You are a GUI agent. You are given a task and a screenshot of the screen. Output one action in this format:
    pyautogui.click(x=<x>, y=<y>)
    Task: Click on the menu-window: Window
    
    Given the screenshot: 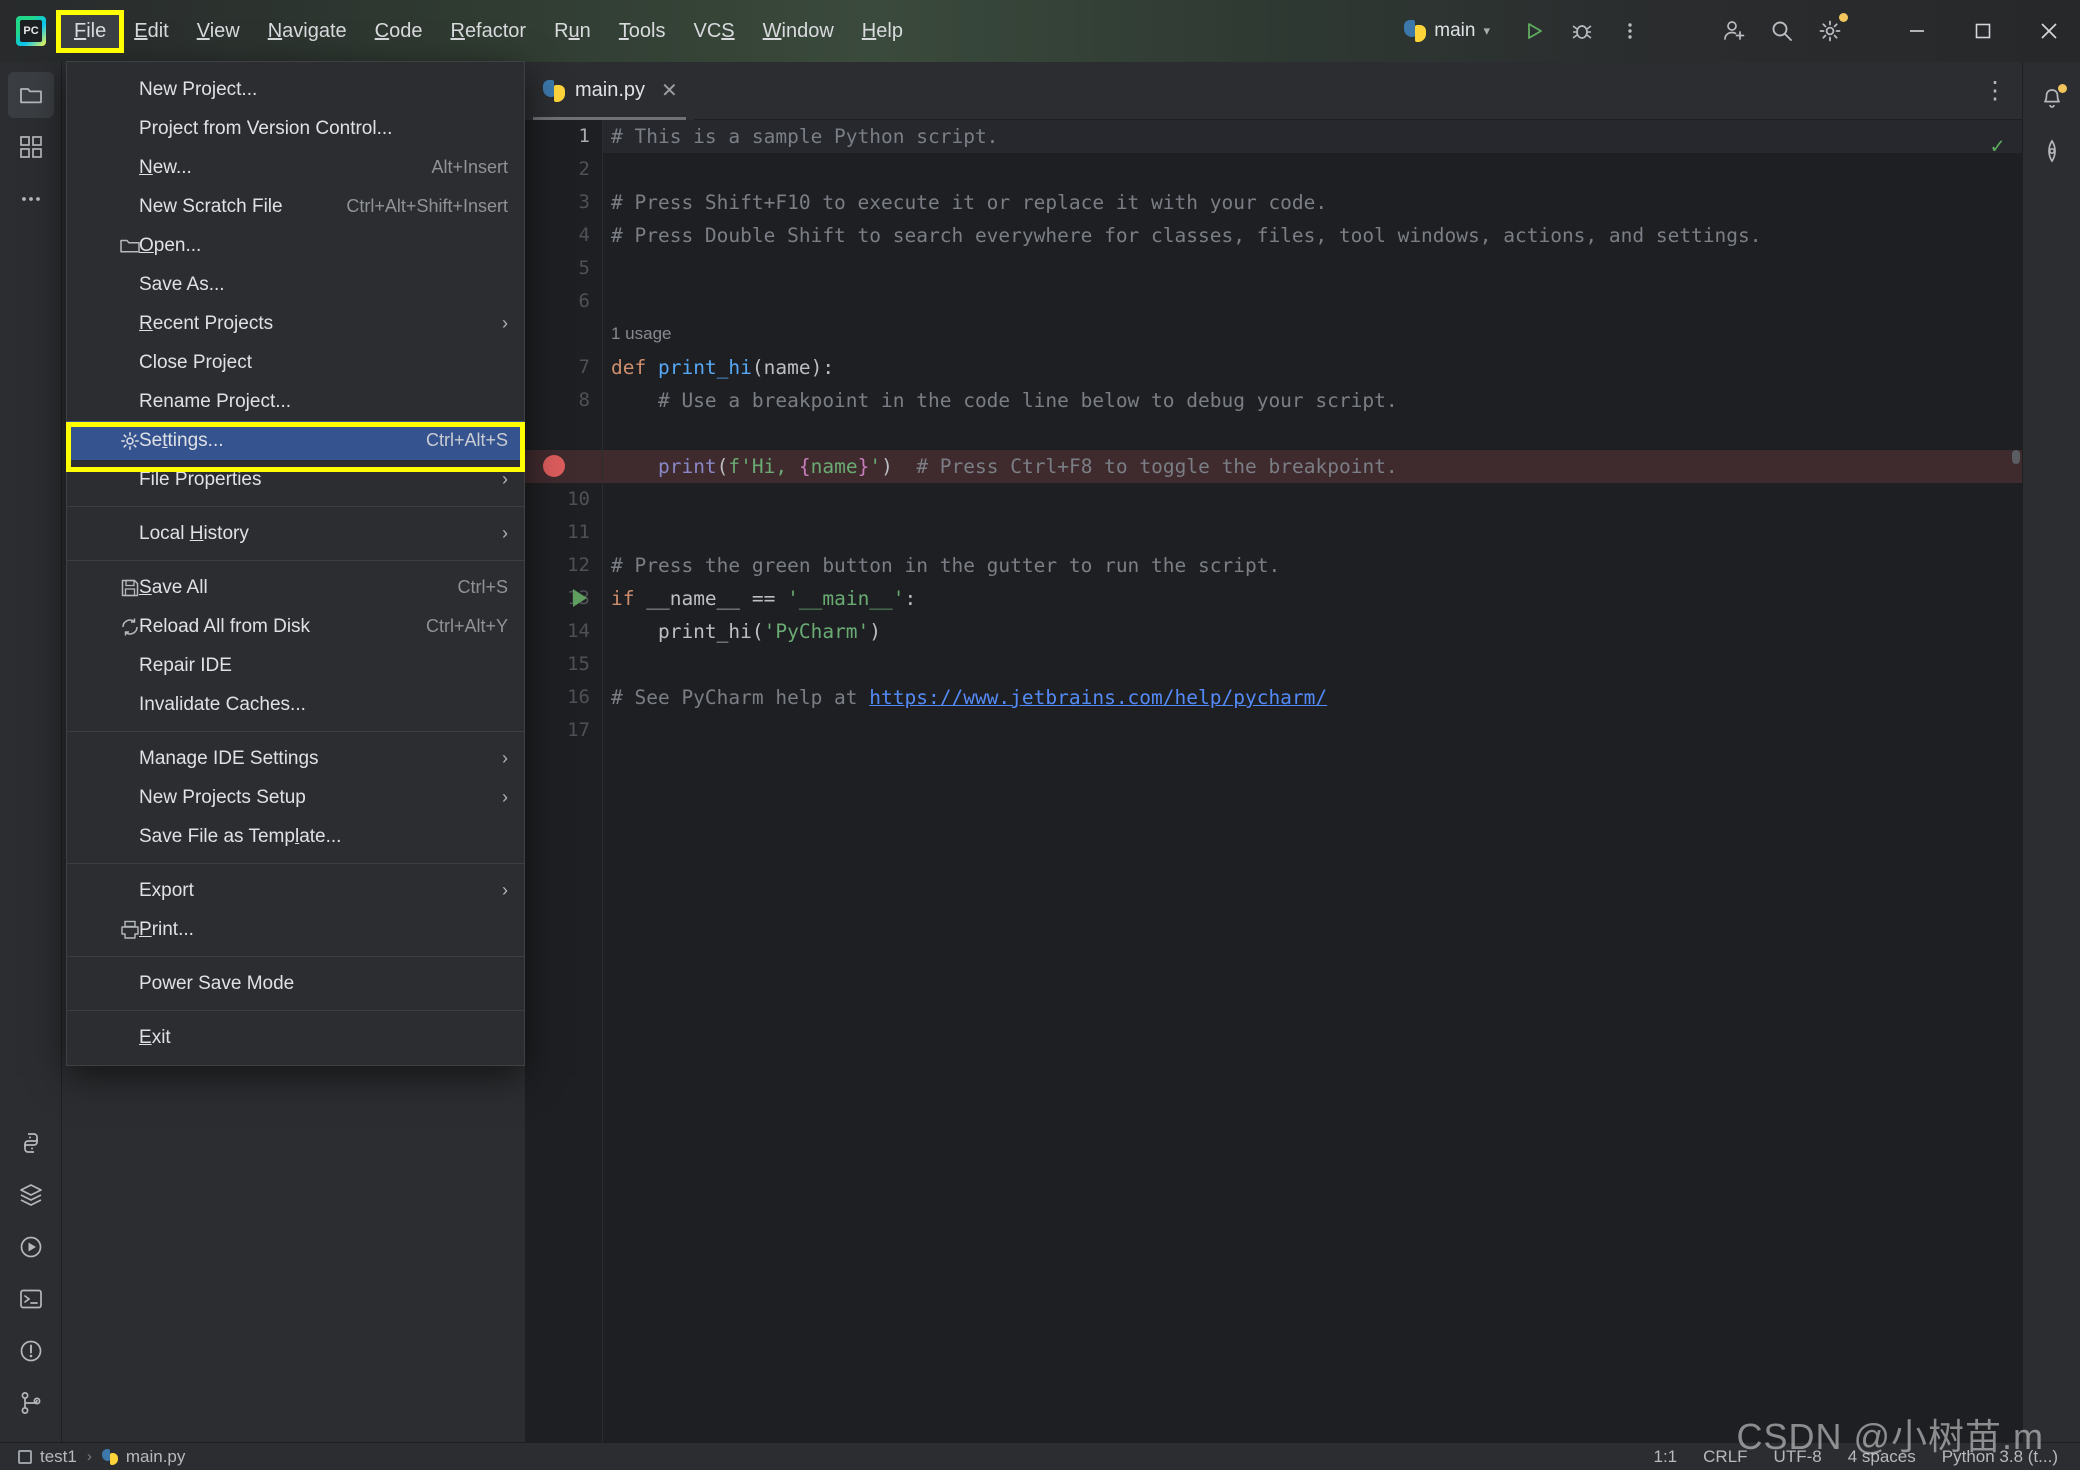 What is the action you would take?
    pyautogui.click(x=798, y=31)
    